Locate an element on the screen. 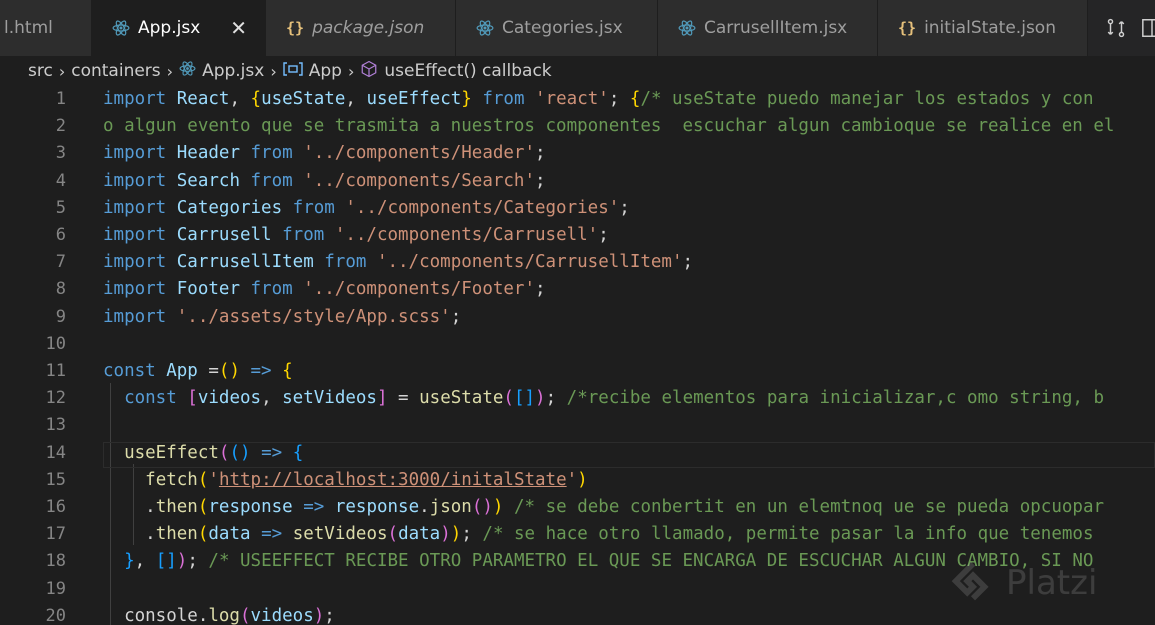 The image size is (1155, 625). breadcrumb-callback: useEffect() callback is located at coordinates (456, 71).